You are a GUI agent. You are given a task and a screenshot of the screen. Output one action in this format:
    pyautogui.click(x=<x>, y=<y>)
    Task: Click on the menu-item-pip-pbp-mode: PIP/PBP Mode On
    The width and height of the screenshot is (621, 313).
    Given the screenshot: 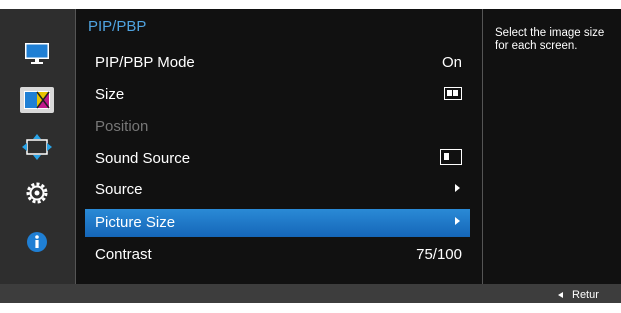 What is the action you would take?
    pyautogui.click(x=277, y=63)
    